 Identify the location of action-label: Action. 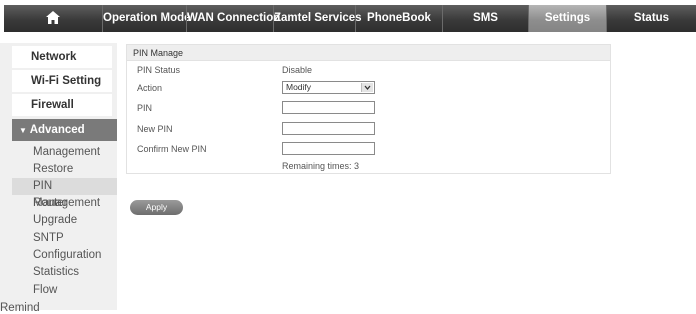
(150, 88).